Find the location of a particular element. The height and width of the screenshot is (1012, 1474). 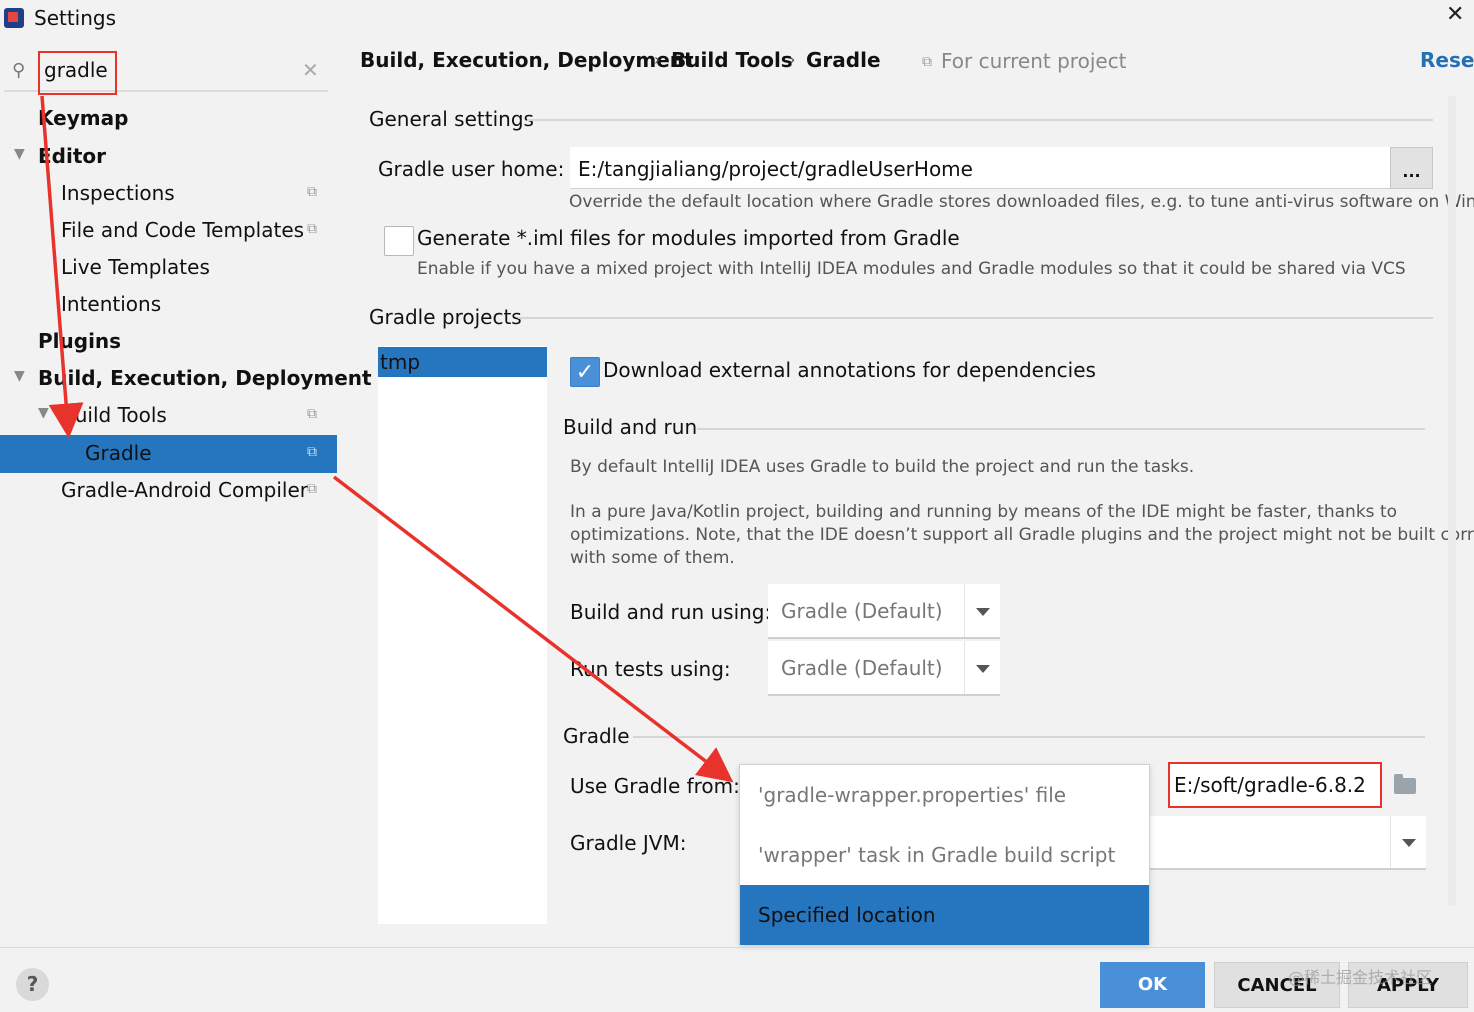

help-icon: ? is located at coordinates (32, 984).